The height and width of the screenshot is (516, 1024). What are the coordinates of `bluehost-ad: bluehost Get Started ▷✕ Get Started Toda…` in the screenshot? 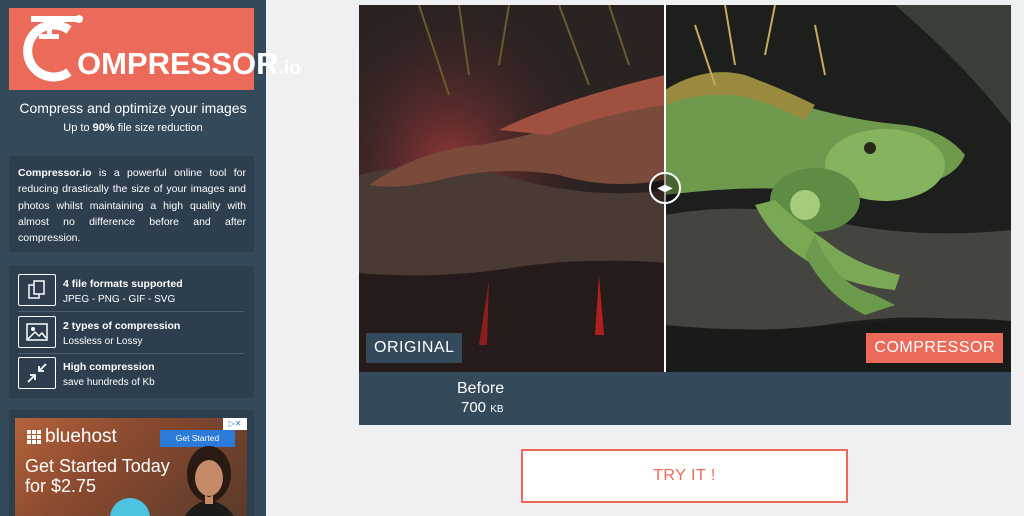 It's located at (131, 467).